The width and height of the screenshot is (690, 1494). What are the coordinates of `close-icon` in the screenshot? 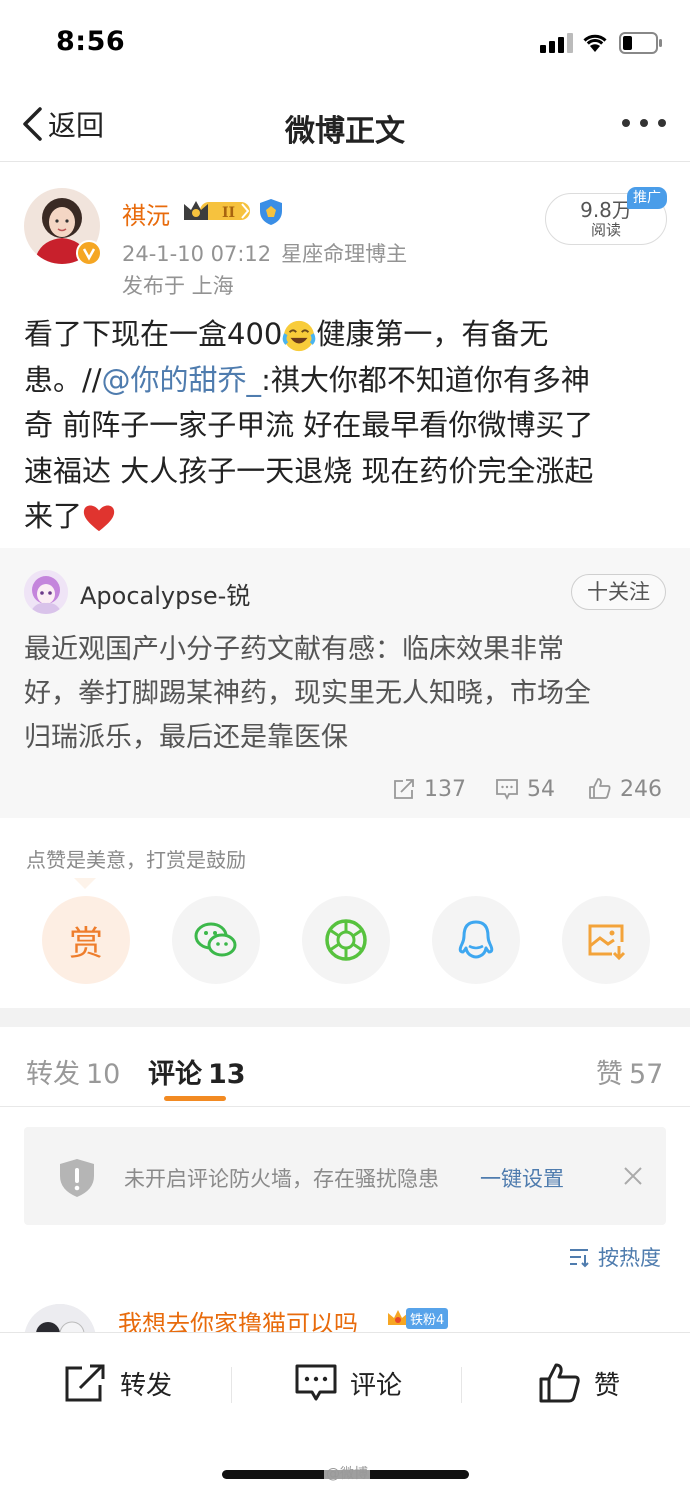 It's located at (633, 1176).